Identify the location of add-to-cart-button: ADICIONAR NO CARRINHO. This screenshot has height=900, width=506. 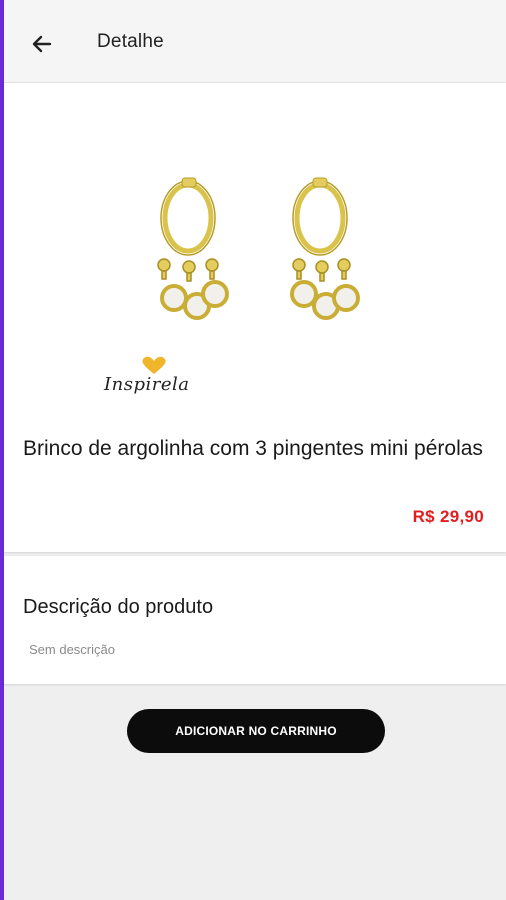
(256, 731).